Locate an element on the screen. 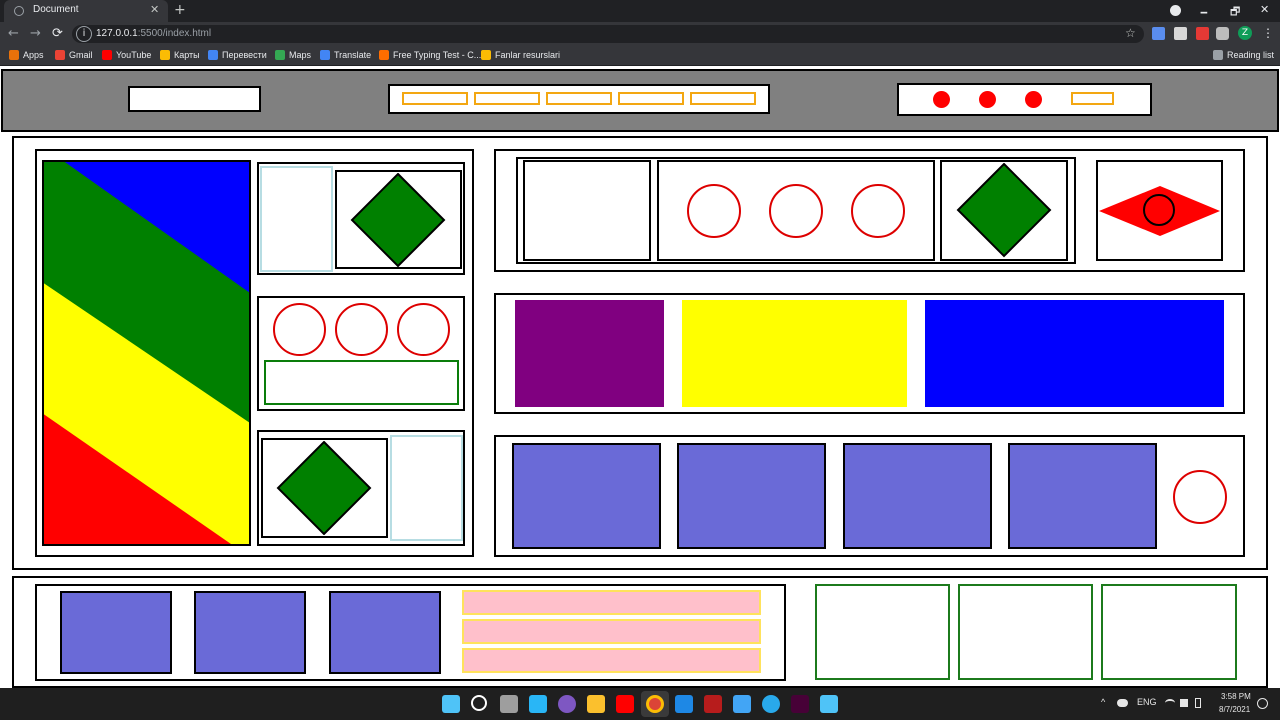 Image resolution: width=1280 pixels, height=720 pixels. youtube-icon is located at coordinates (107, 55).